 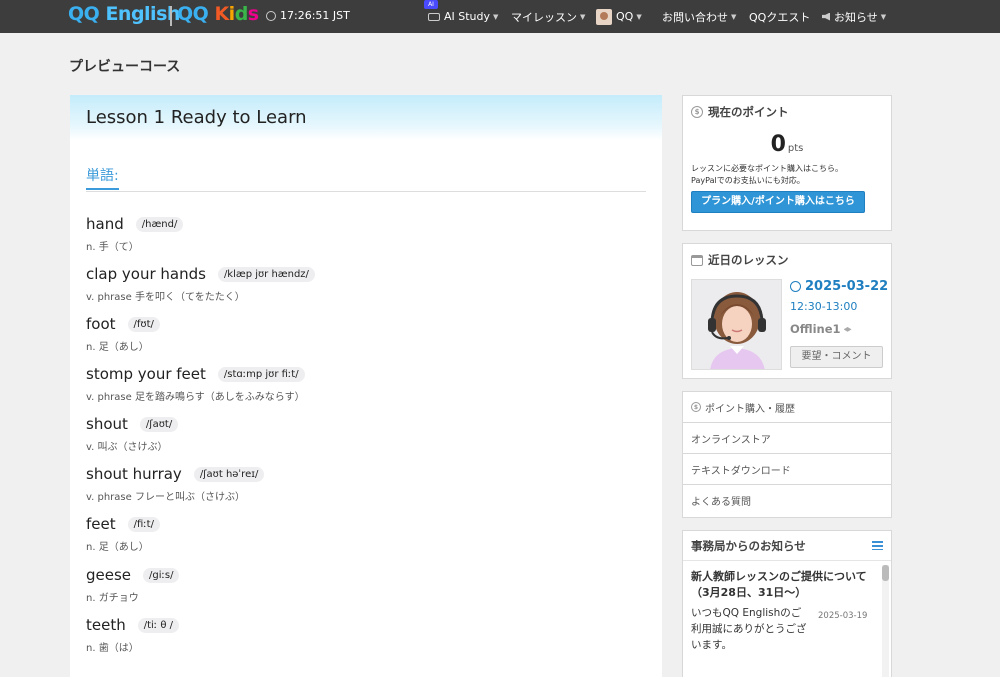 What do you see at coordinates (885, 621) in the screenshot?
I see `notices-scrollbar` at bounding box center [885, 621].